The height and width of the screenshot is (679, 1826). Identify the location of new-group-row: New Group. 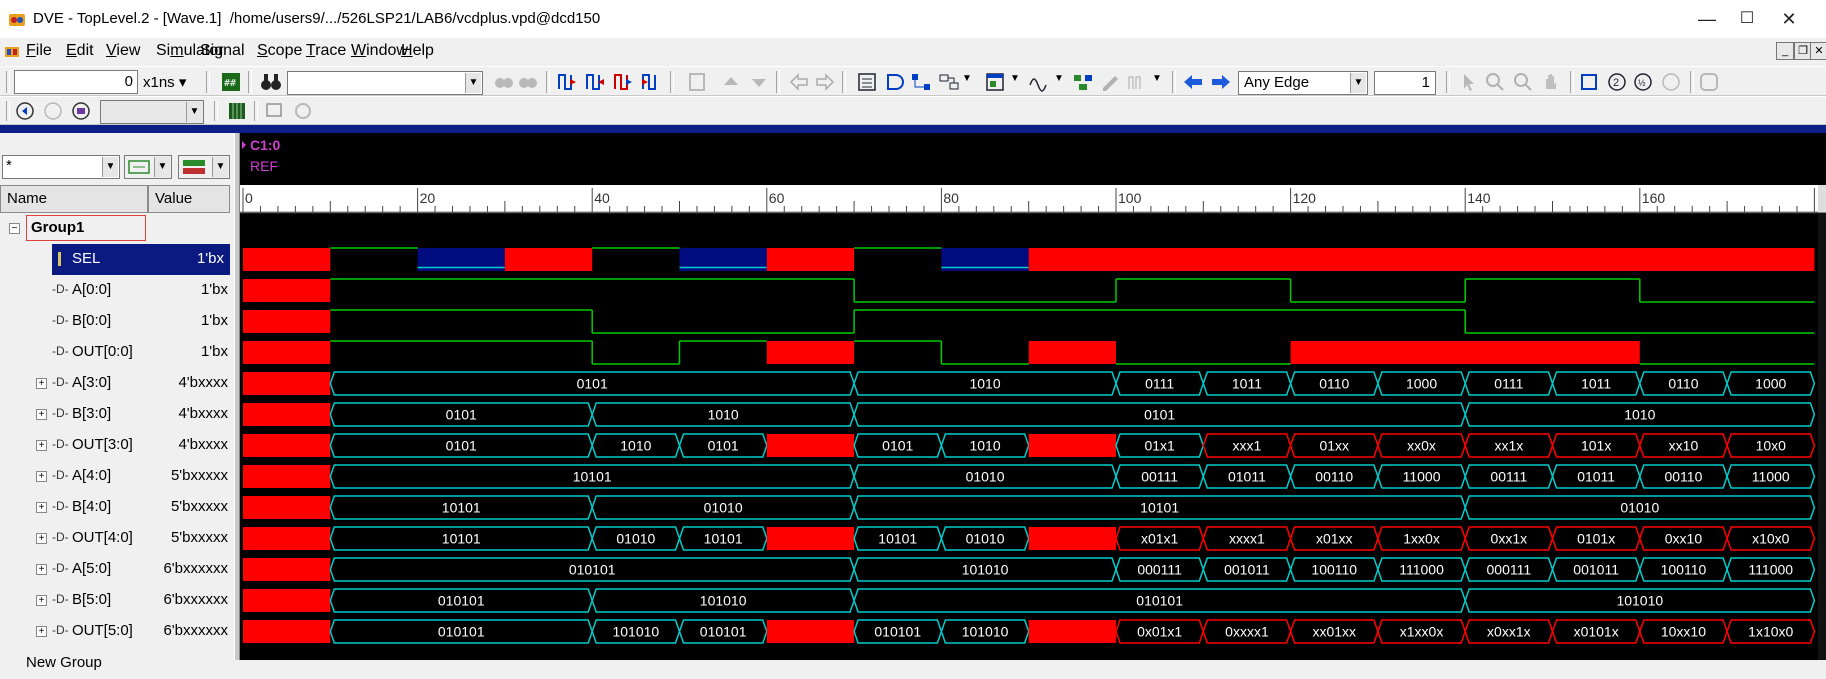
(117, 663).